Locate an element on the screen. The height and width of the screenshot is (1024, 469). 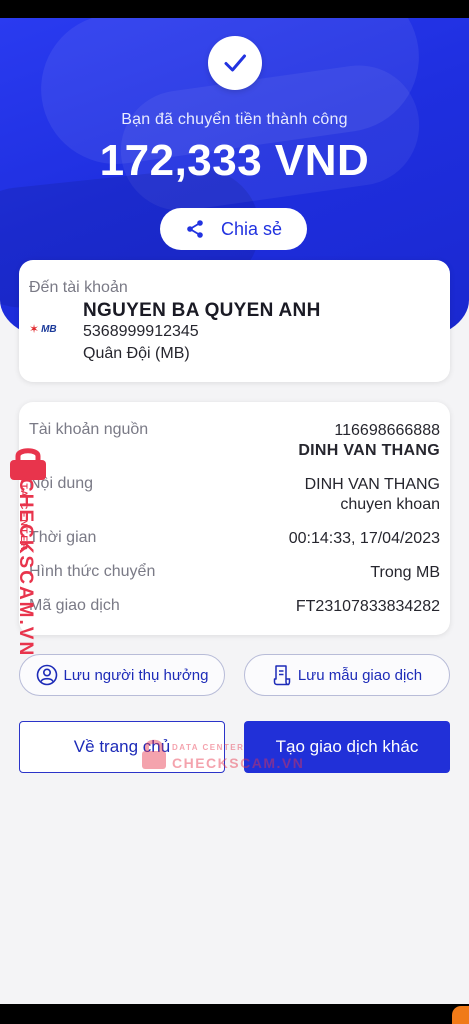
source-account-number: 116698666888 is located at coordinates (387, 430).